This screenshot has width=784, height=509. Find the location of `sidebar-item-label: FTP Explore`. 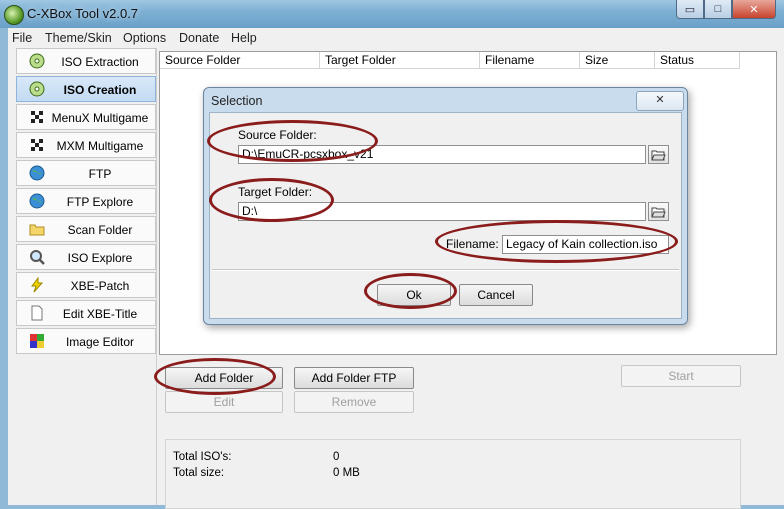

sidebar-item-label: FTP Explore is located at coordinates (100, 202).